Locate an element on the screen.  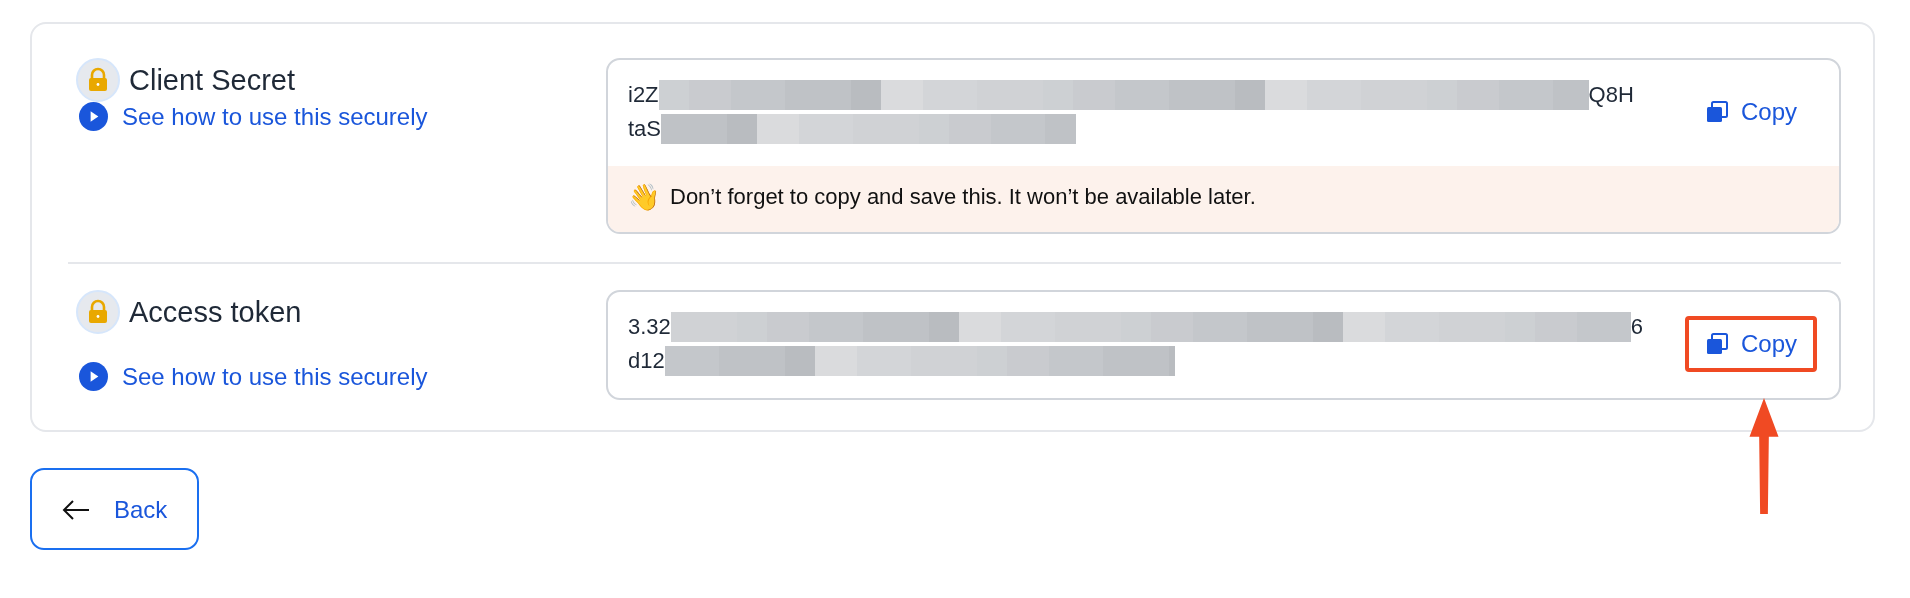
waving-hand-icon: 👋 is located at coordinates (644, 197).